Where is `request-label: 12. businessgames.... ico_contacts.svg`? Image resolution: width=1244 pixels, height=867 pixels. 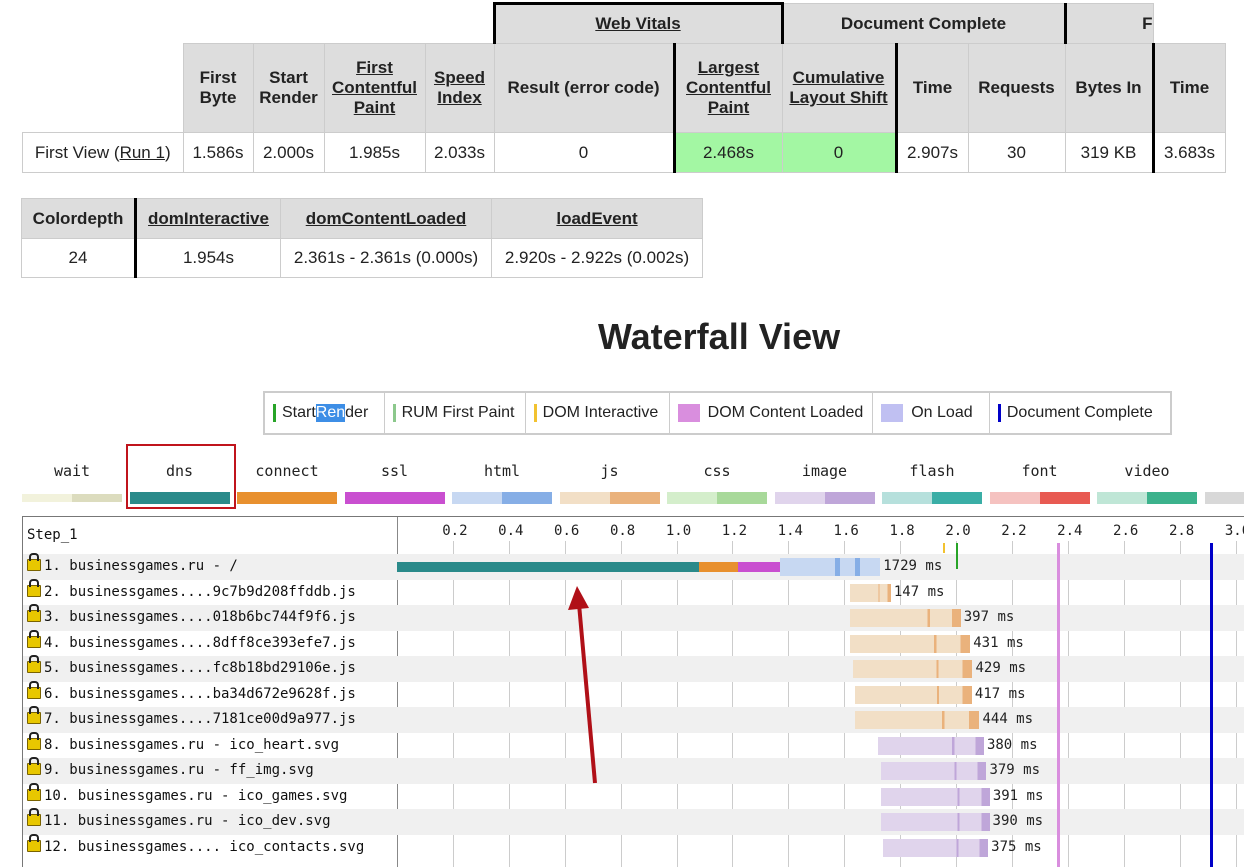 request-label: 12. businessgames.... ico_contacts.svg is located at coordinates (195, 844).